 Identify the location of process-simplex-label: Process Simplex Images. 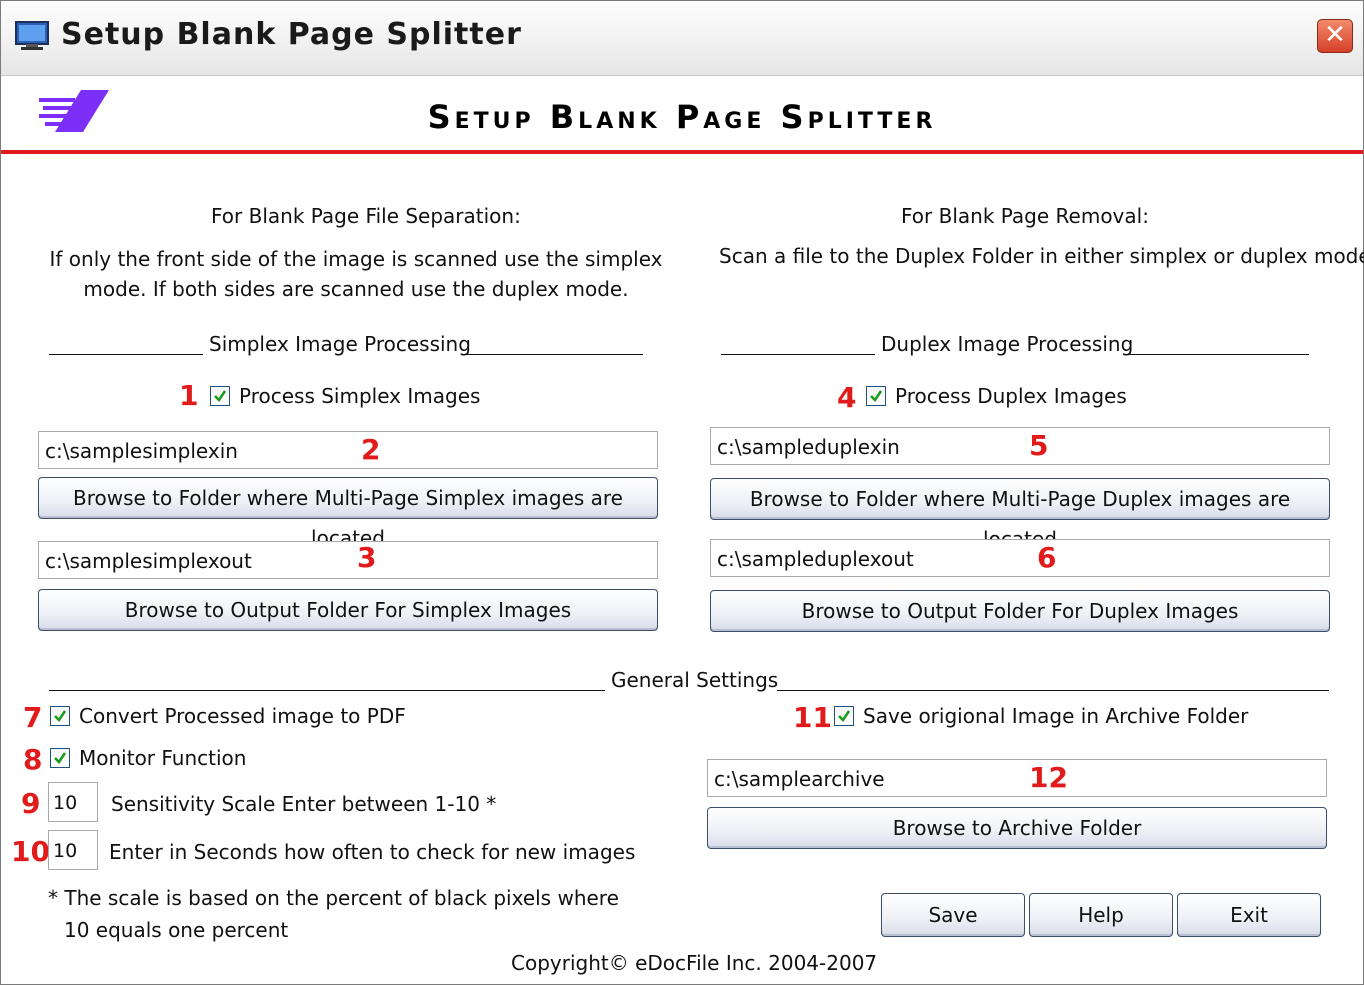
(360, 396).